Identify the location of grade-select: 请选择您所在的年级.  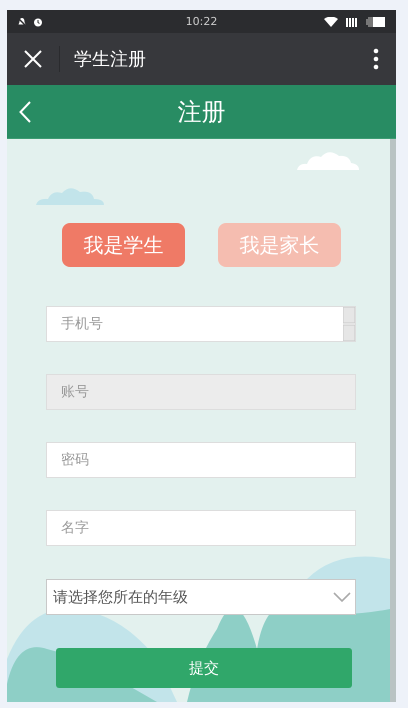
(201, 597).